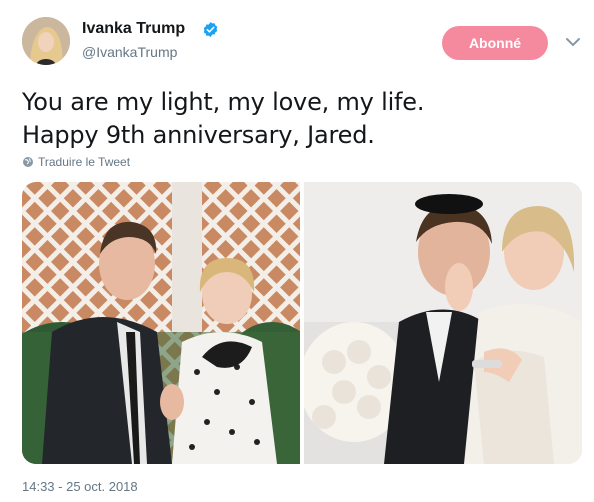 The image size is (594, 502). What do you see at coordinates (84, 162) in the screenshot?
I see `translate-label: Traduire le Tweet` at bounding box center [84, 162].